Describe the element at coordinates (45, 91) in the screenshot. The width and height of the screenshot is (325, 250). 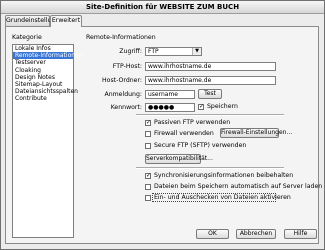
I see `category-item-dateiansichtsspalten: Dateiansichtsspalten` at that location.